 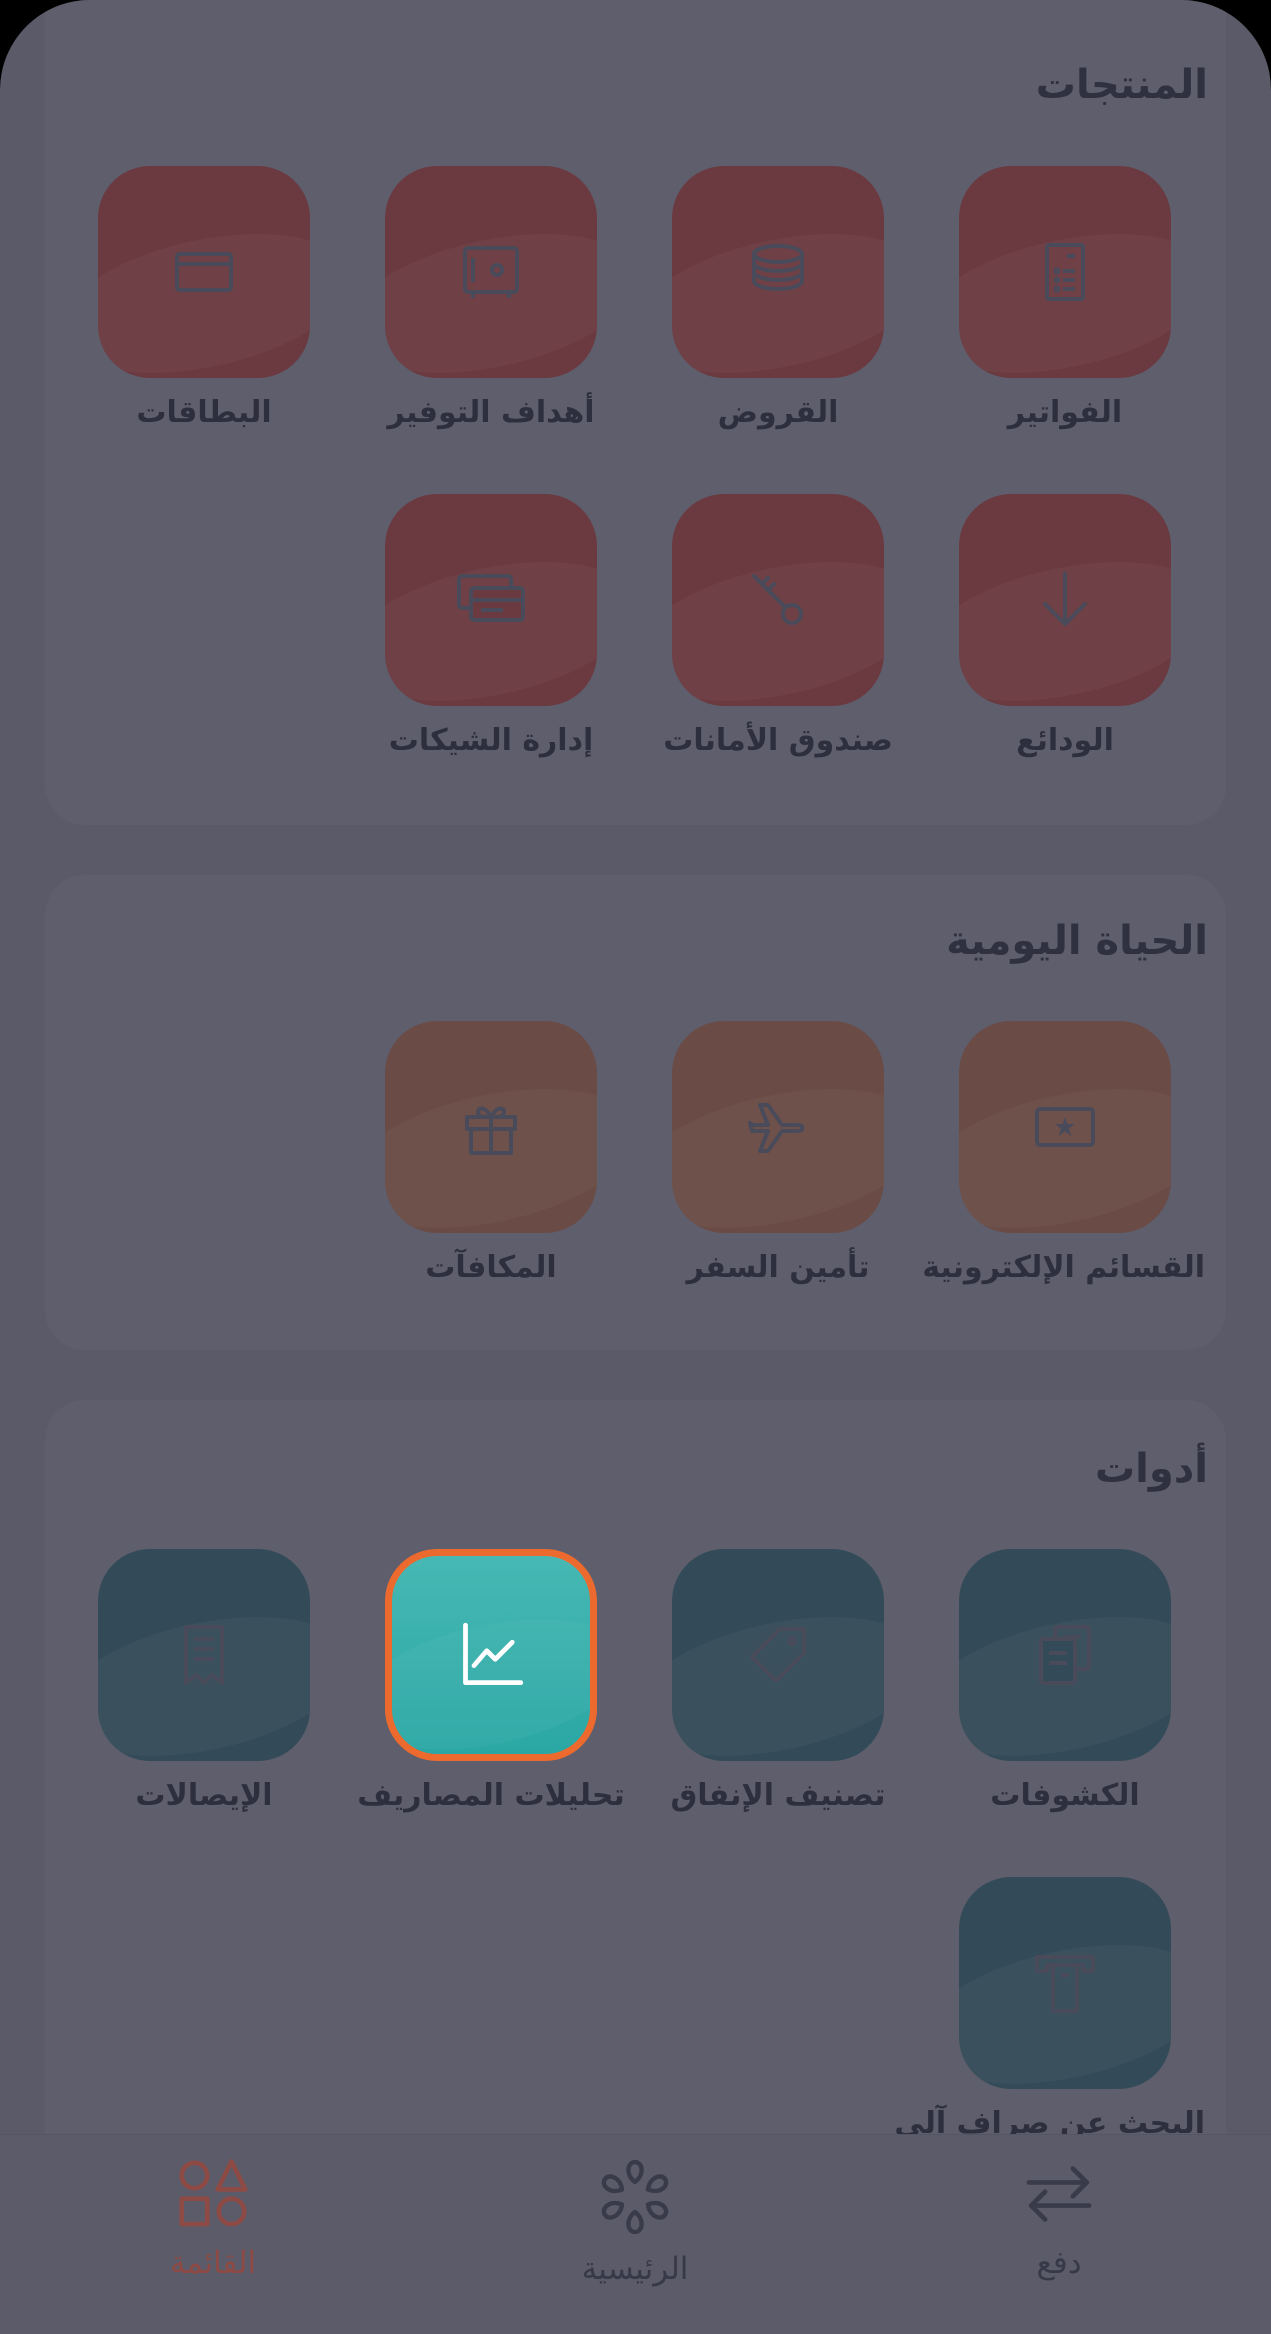 I want to click on e-vouchers-label: القسائم الإلكترونية, so click(x=1063, y=1267).